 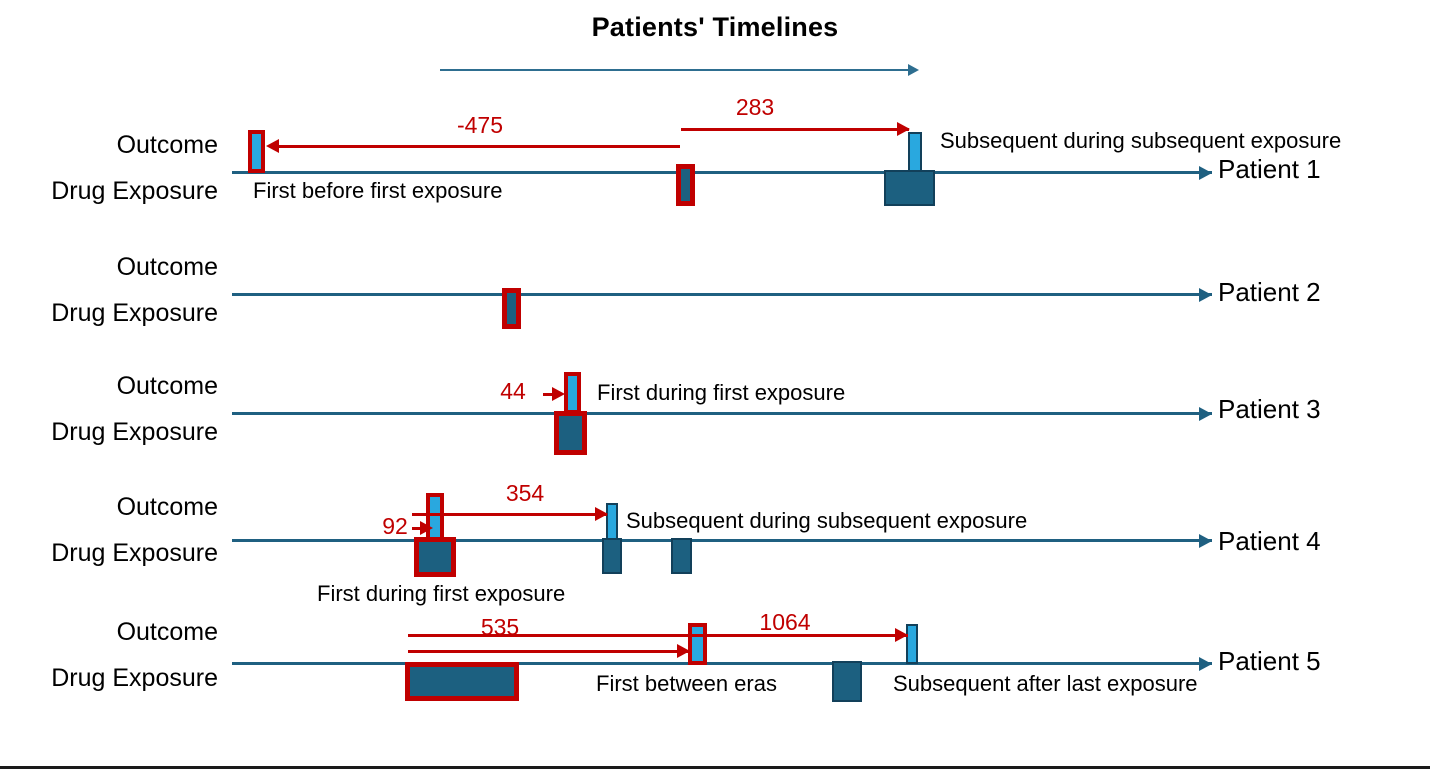 What do you see at coordinates (1045, 683) in the screenshot?
I see `patient-5-note-2: Subsequent after last exposure` at bounding box center [1045, 683].